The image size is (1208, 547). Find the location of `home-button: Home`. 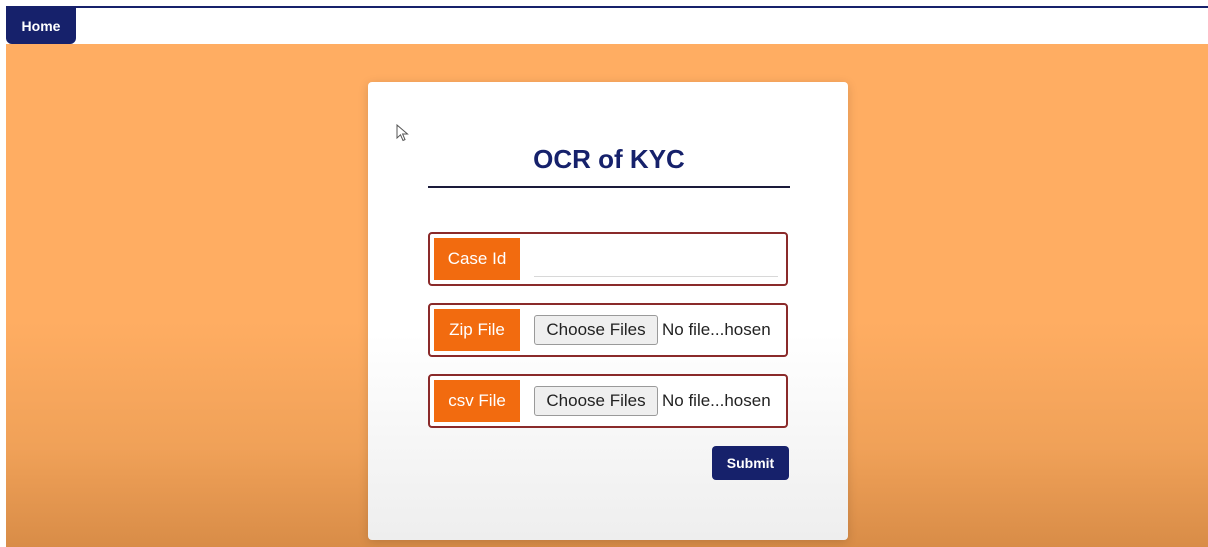

home-button: Home is located at coordinates (41, 26).